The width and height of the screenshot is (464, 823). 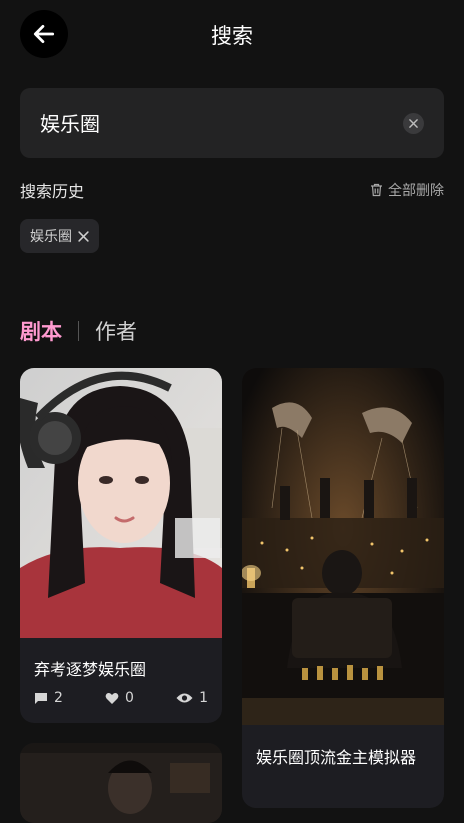 I want to click on clear-search-button, so click(x=413, y=123).